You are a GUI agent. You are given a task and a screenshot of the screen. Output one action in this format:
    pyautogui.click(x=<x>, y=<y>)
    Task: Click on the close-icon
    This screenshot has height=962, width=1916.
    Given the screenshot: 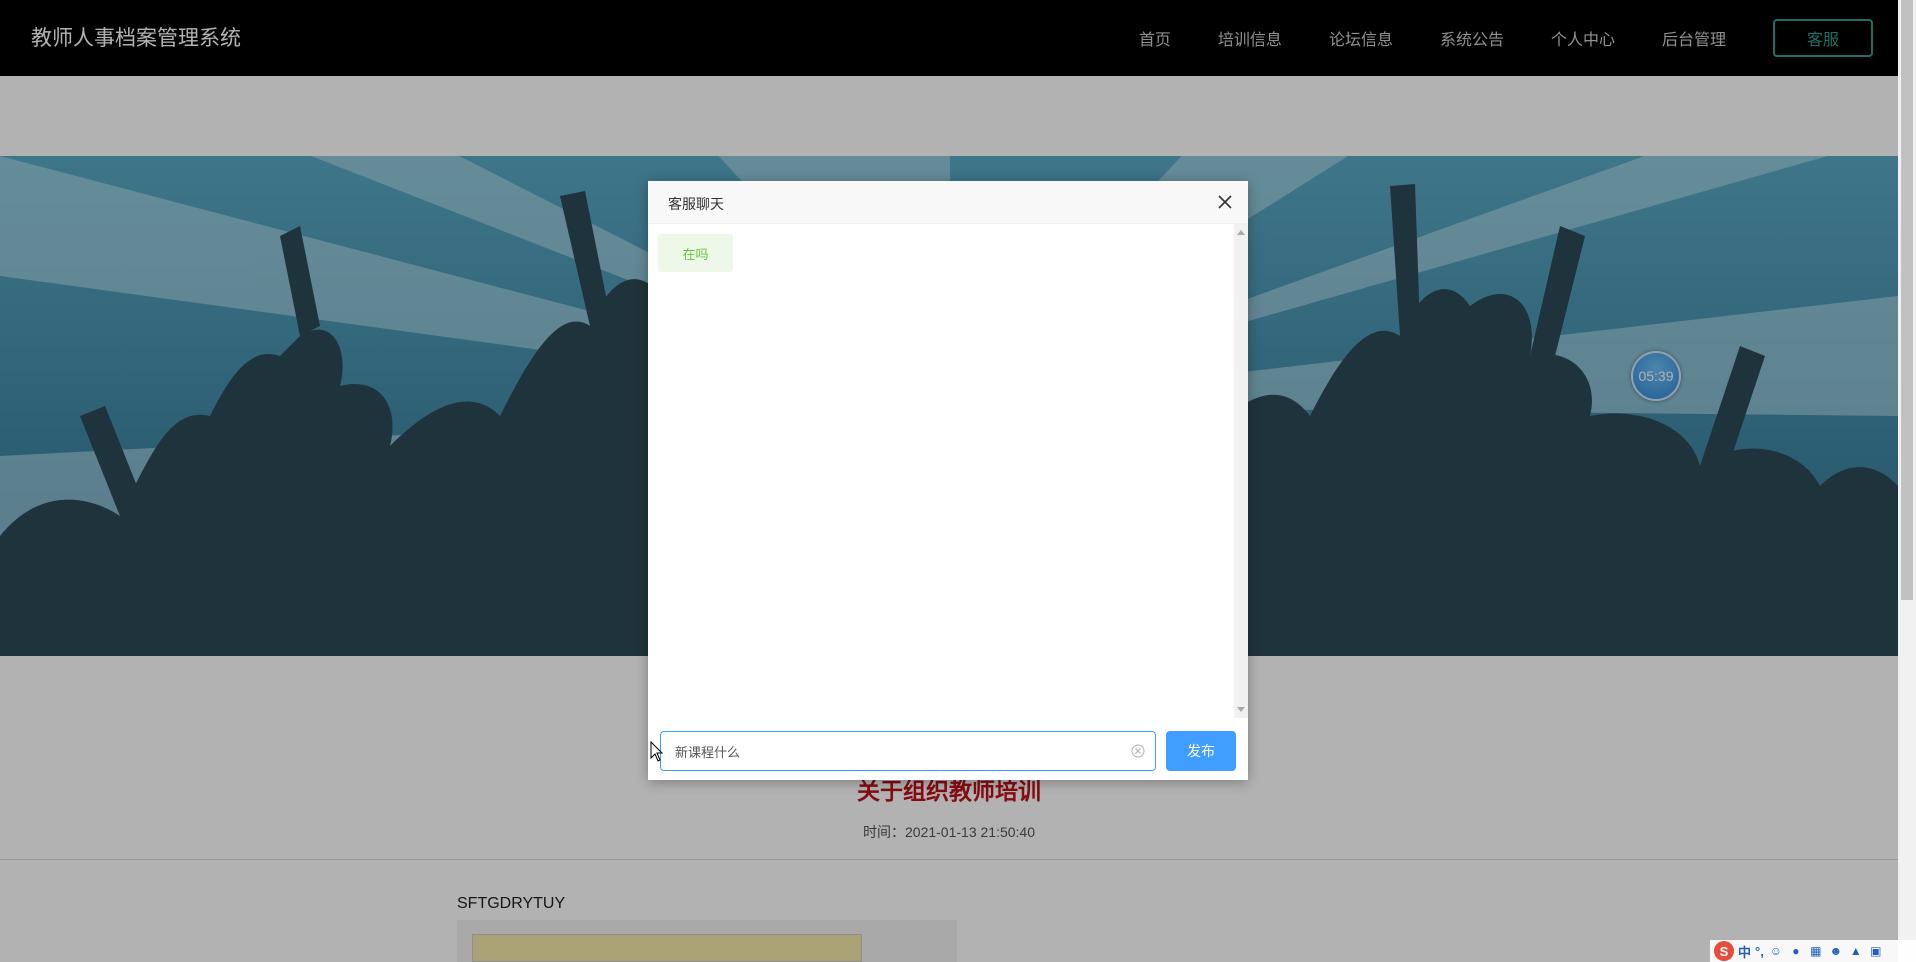 What is the action you would take?
    pyautogui.click(x=1225, y=202)
    